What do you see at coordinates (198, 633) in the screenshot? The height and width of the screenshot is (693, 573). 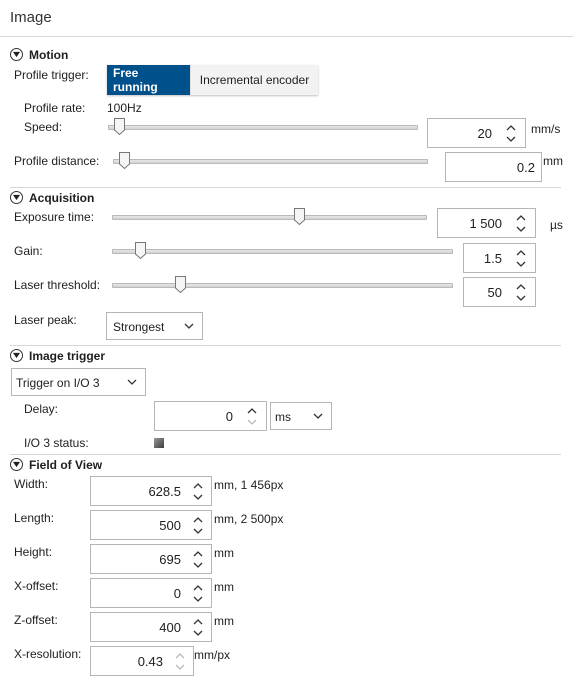 I see `fov-z-offset-decrement-button` at bounding box center [198, 633].